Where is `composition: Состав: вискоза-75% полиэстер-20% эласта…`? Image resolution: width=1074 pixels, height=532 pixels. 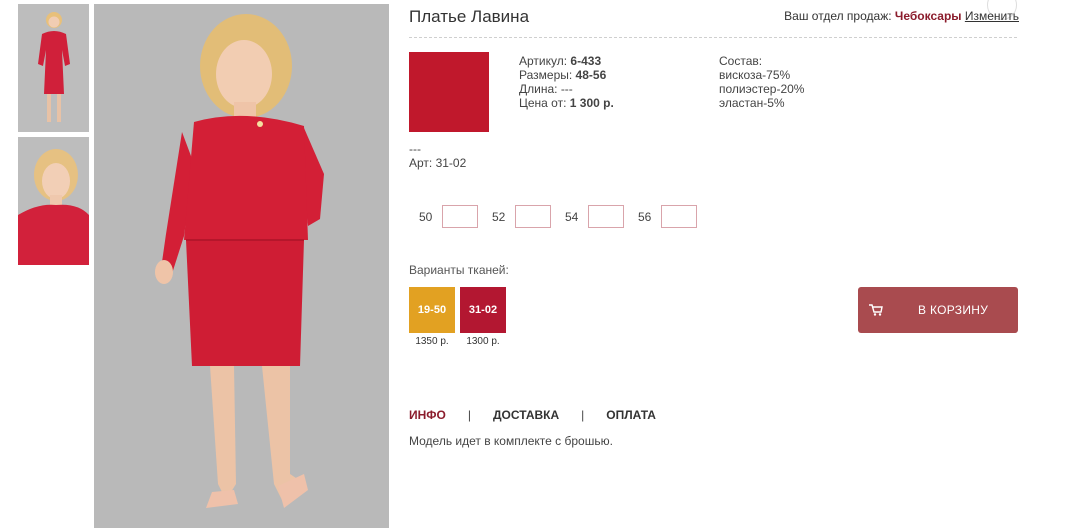
composition: Состав: вискоза-75% полиэстер-20% эласта… is located at coordinates (761, 82).